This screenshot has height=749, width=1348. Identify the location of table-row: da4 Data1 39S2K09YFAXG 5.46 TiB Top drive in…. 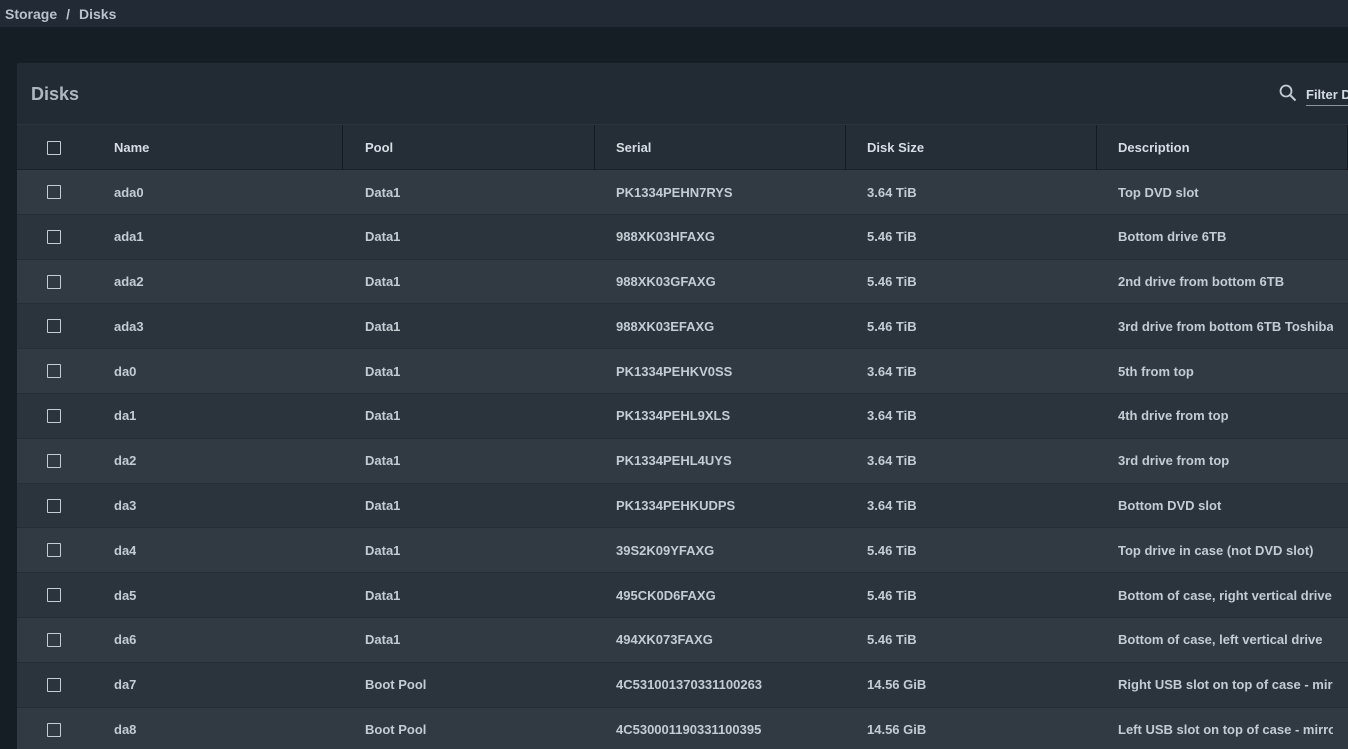
(682, 551).